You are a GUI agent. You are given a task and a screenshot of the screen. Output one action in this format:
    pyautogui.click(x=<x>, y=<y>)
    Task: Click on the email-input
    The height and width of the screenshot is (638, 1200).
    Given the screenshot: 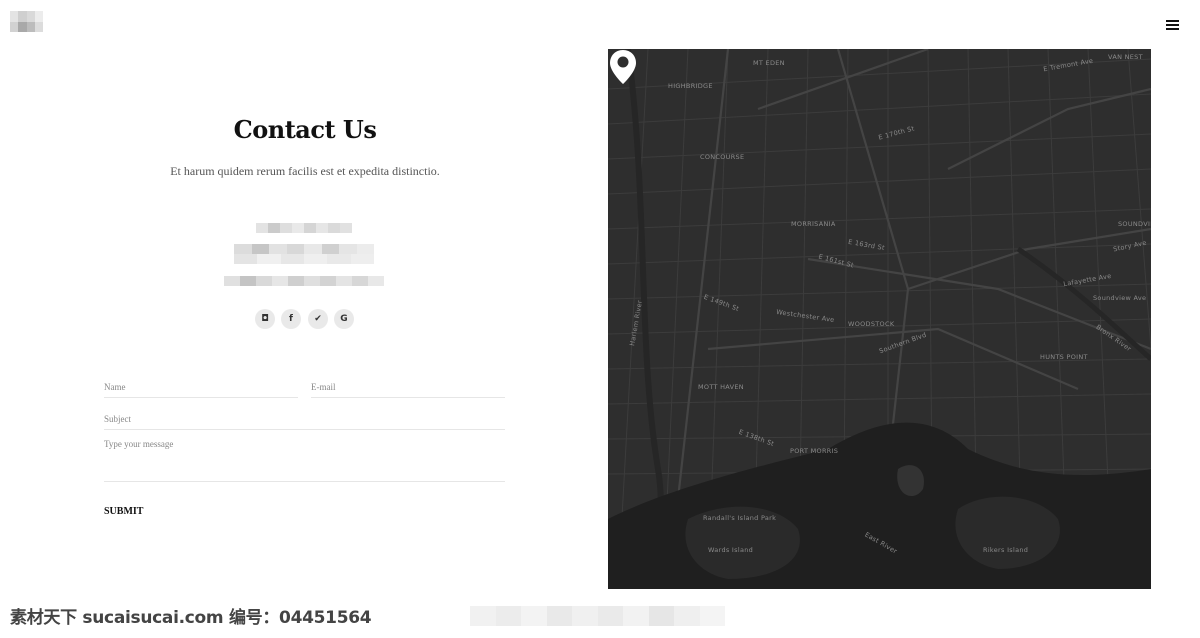 What is the action you would take?
    pyautogui.click(x=408, y=387)
    